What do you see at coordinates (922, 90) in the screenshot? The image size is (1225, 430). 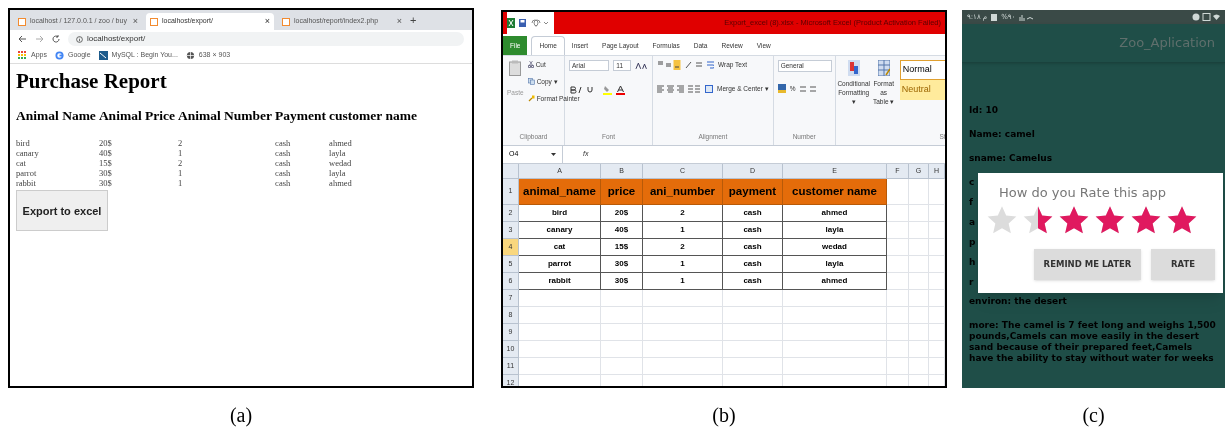 I see `neutral-style-button: Neutral` at bounding box center [922, 90].